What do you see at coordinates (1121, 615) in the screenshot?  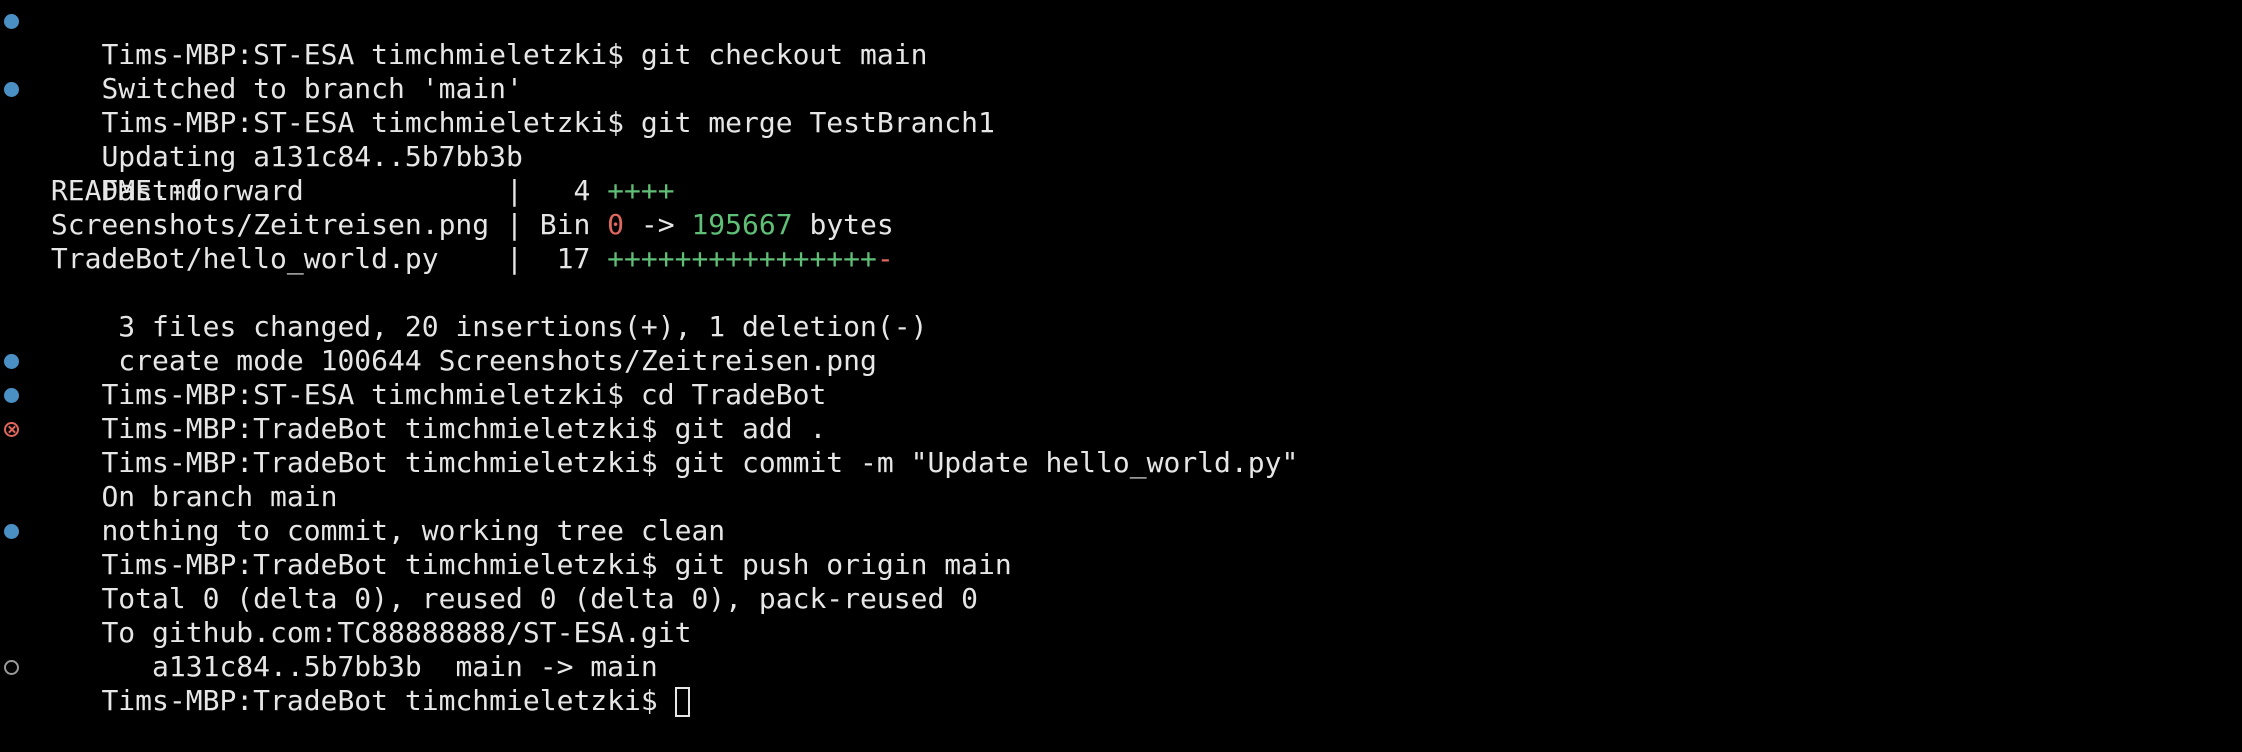 I see `output-line: To github.com:TC88888888/ST-ESA.git` at bounding box center [1121, 615].